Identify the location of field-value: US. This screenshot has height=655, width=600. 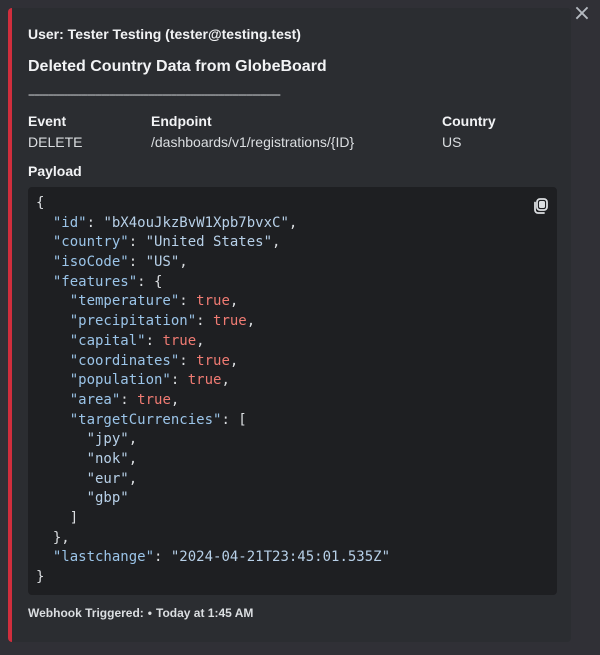
(452, 142).